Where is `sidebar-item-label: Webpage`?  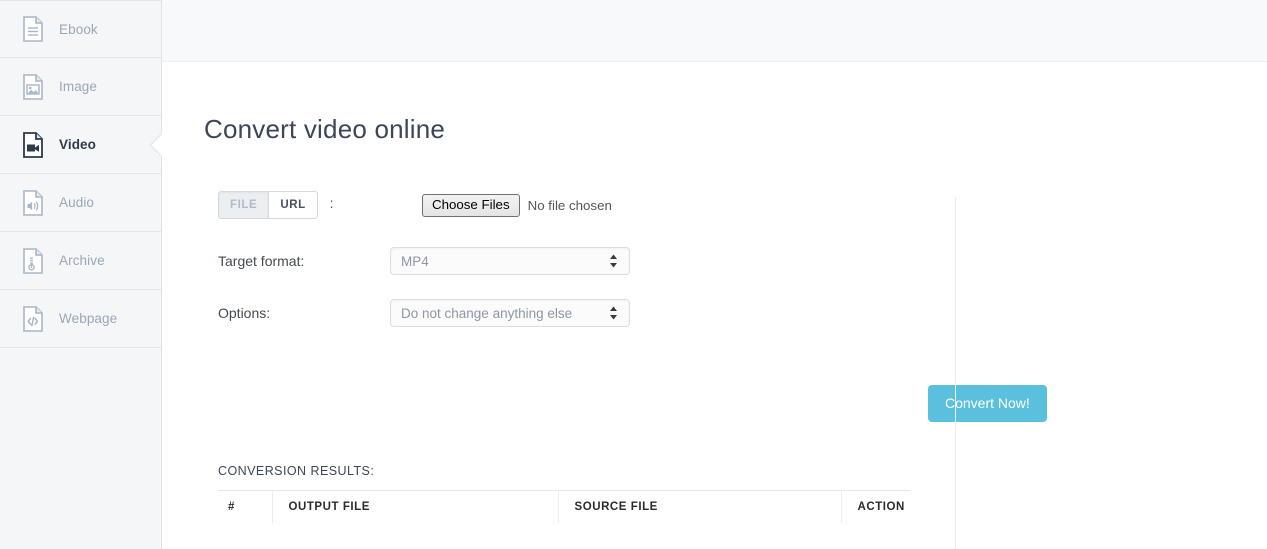 sidebar-item-label: Webpage is located at coordinates (88, 318).